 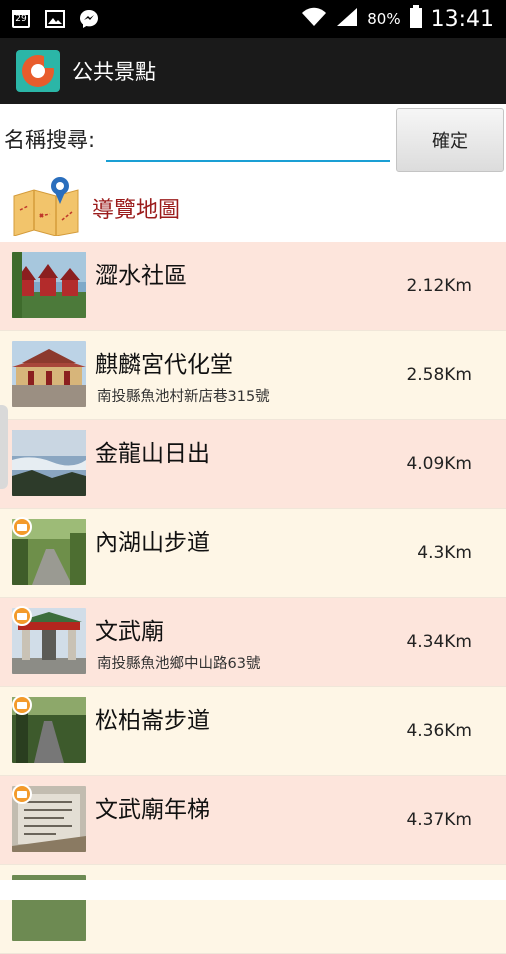 I want to click on list-item: 文武廟 南投縣魚池鄉中山路63號 4.34Km, so click(x=253, y=642).